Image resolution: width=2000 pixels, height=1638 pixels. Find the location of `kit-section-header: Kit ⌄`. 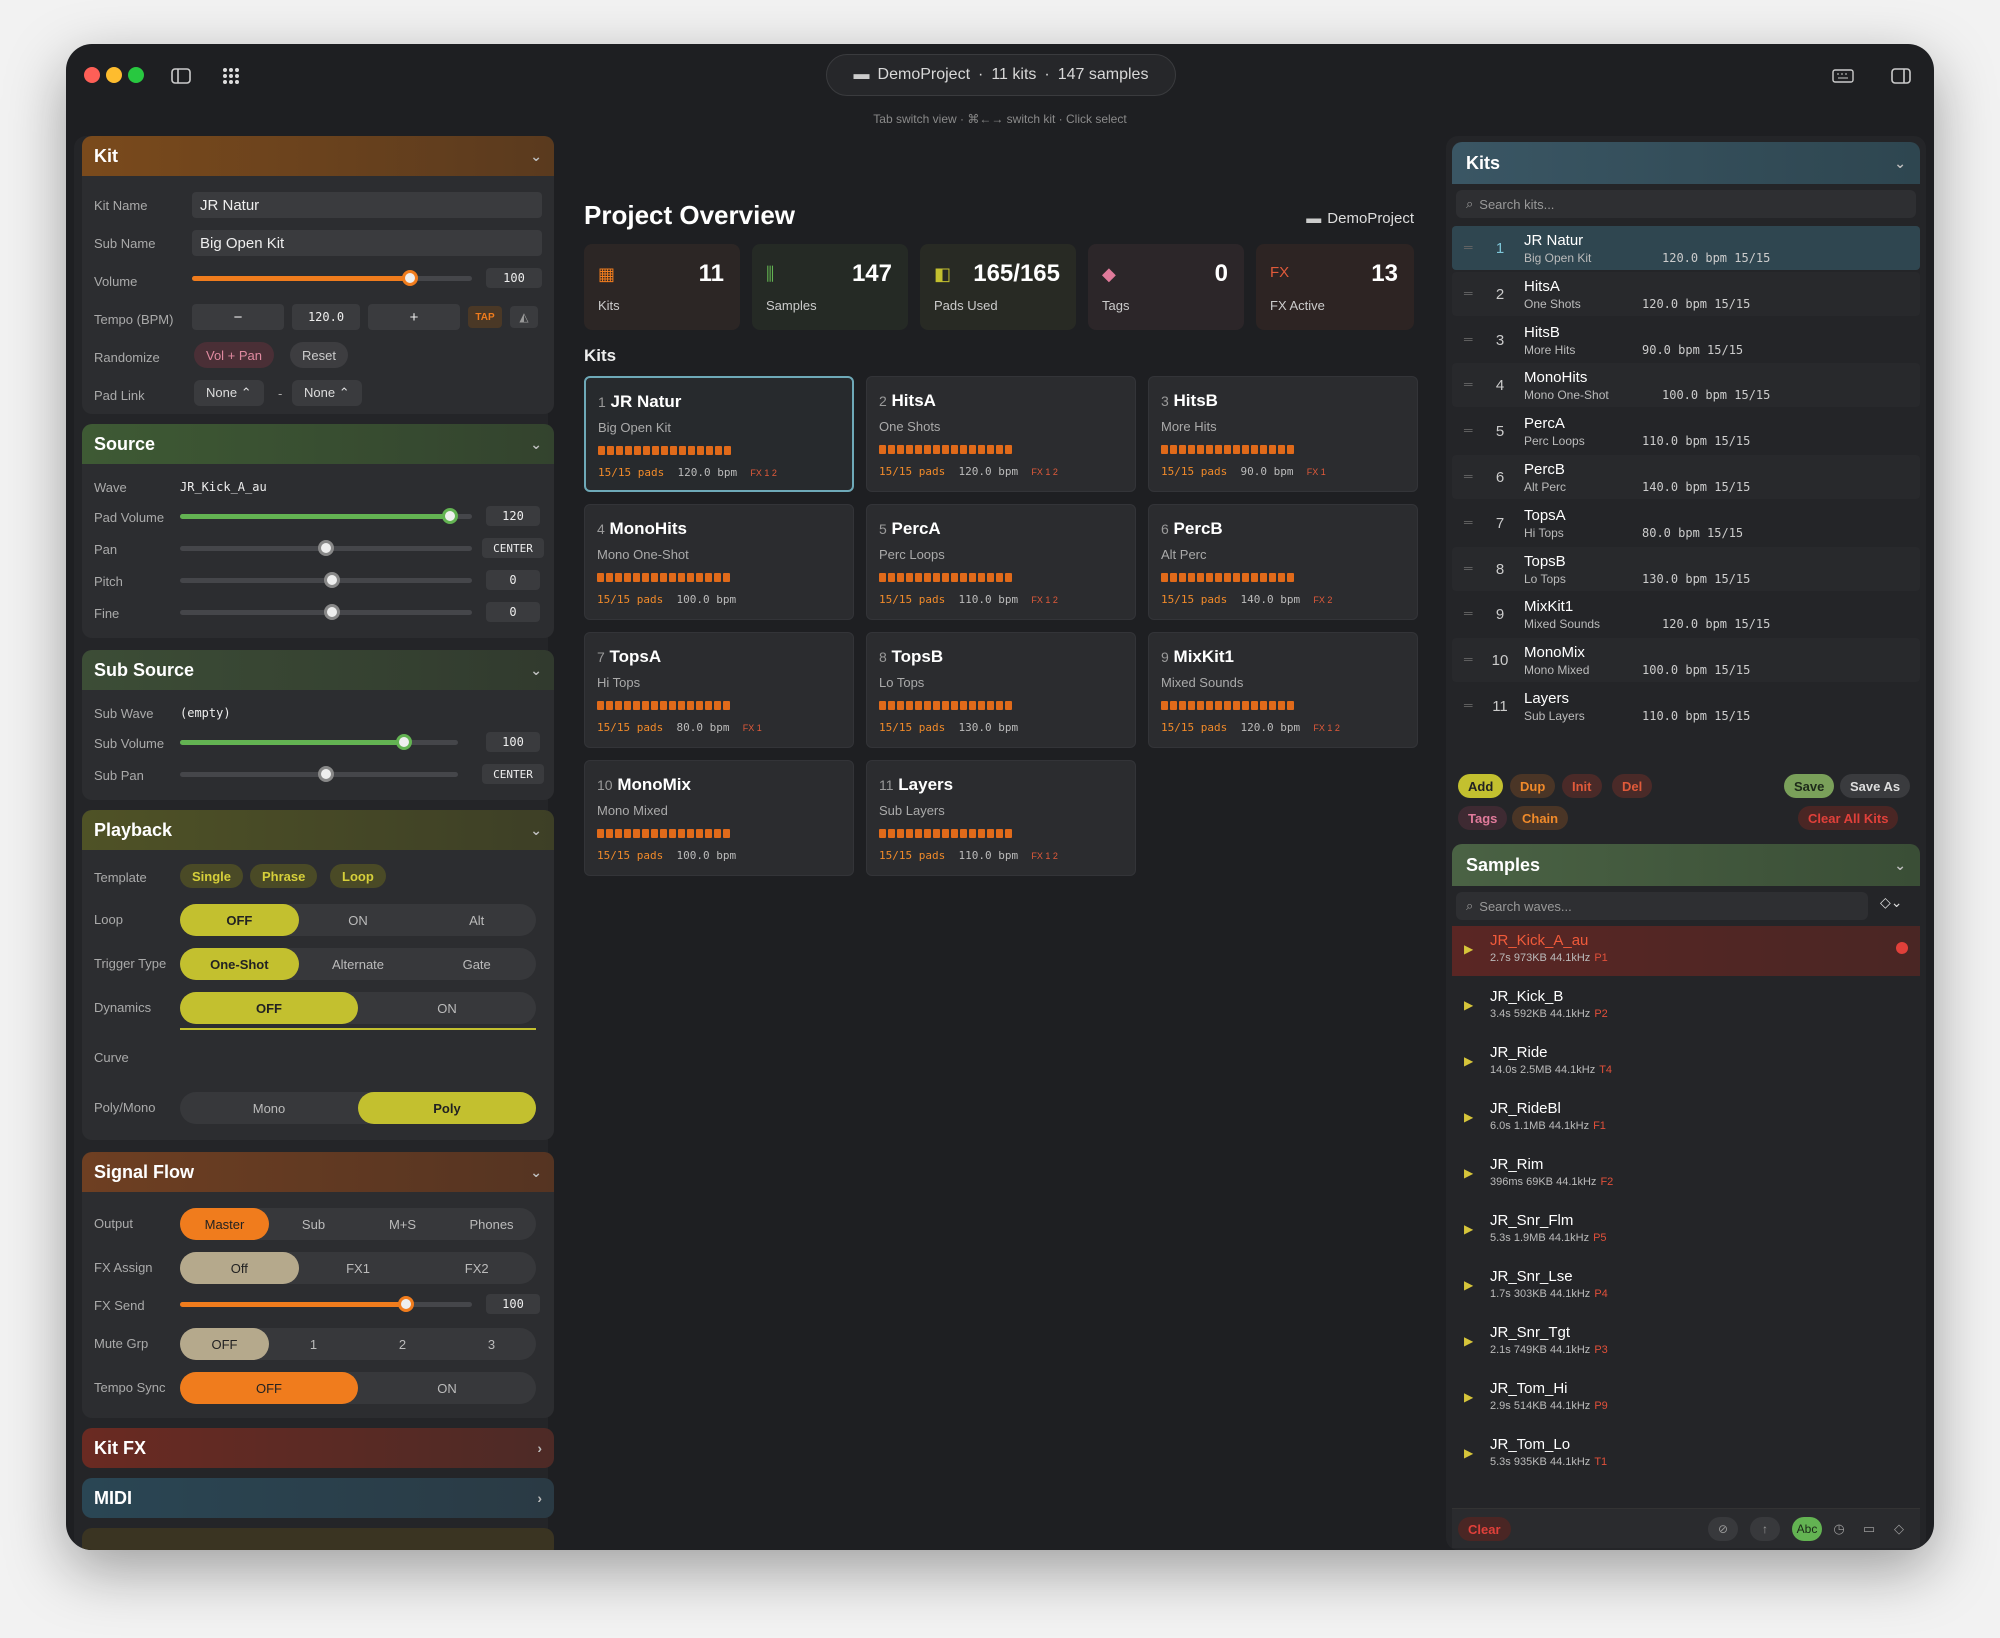

kit-section-header: Kit ⌄ is located at coordinates (318, 156).